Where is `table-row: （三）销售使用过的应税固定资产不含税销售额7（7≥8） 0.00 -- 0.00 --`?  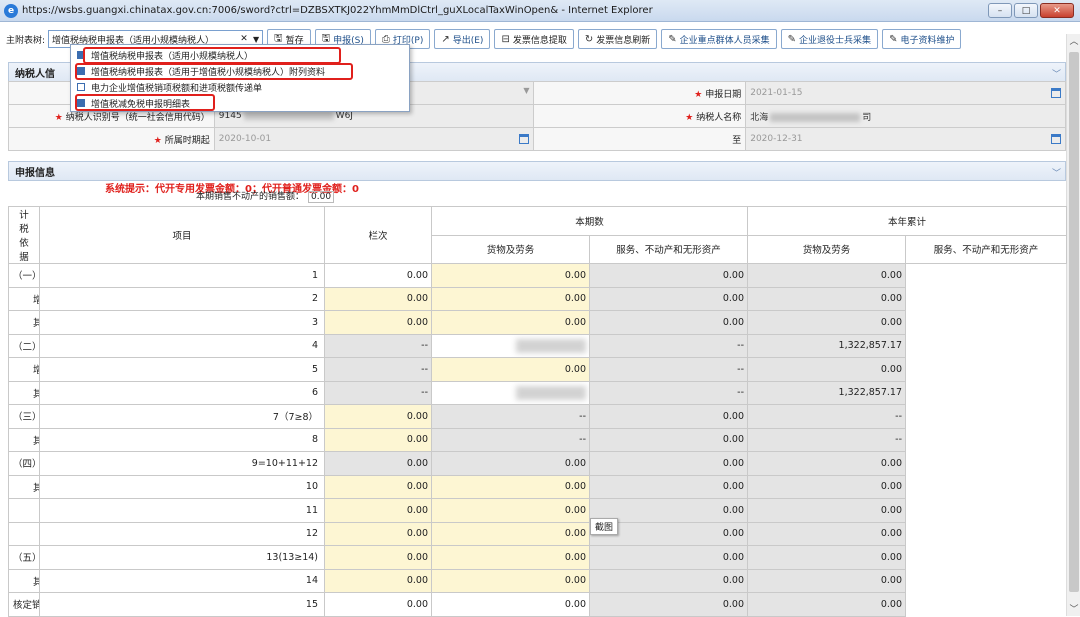 table-row: （三）销售使用过的应税固定资产不含税销售额7（7≥8） 0.00 -- 0.00 -- is located at coordinates (537, 416).